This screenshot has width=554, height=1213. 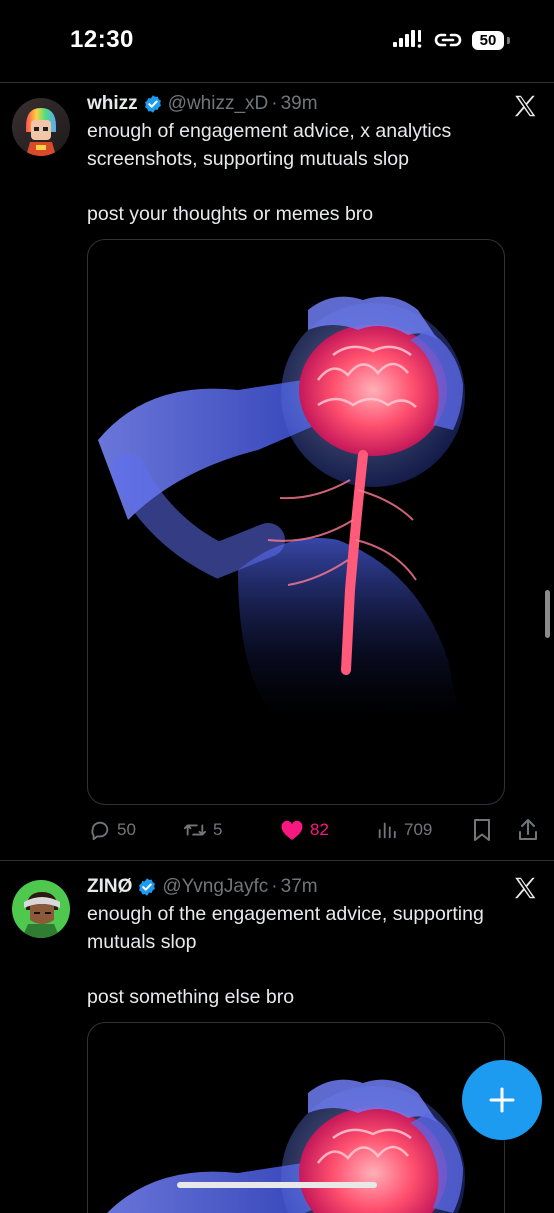 I want to click on timestamp: 39m, so click(x=299, y=104).